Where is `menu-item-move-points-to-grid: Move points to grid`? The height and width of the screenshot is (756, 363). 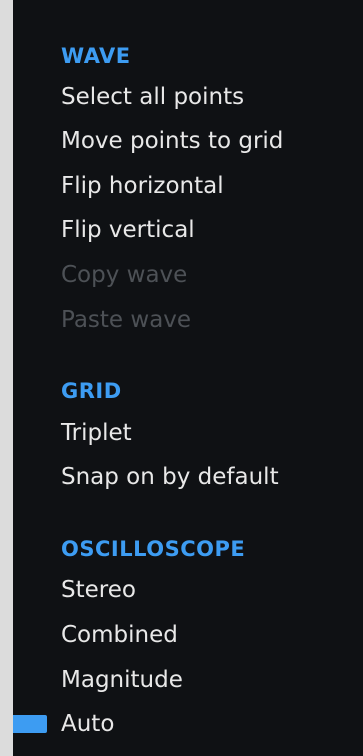 menu-item-move-points-to-grid: Move points to grid is located at coordinates (172, 141).